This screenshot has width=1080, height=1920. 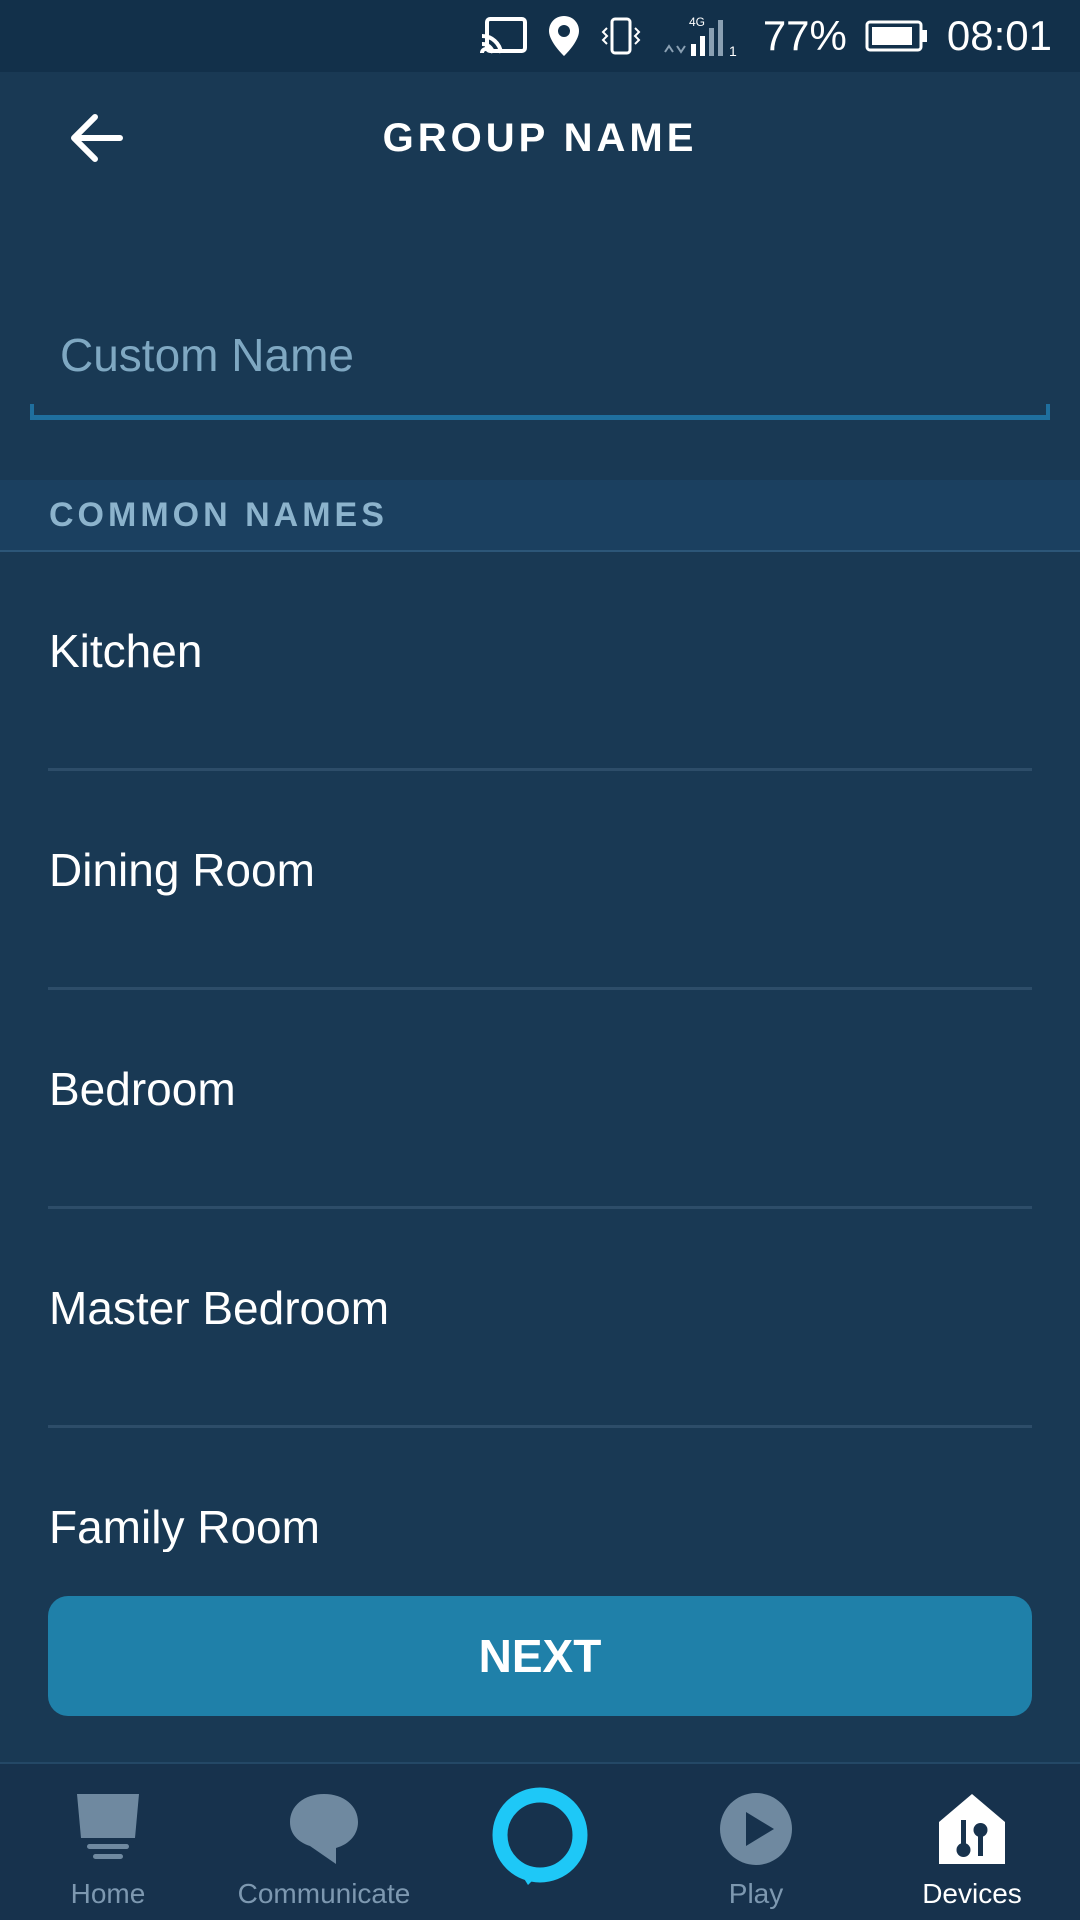 I want to click on list-item-dining-room: Dining Room, so click(x=540, y=880).